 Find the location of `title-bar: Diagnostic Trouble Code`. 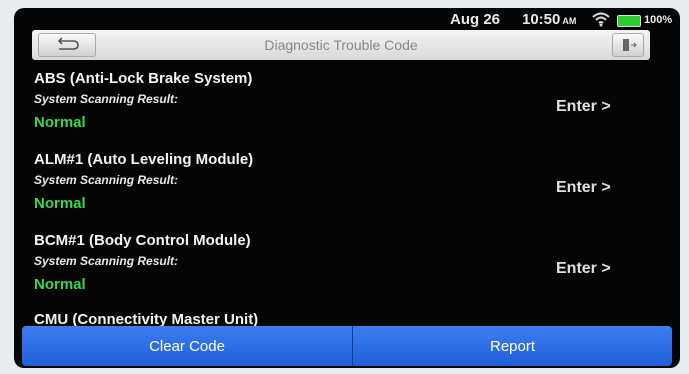

title-bar: Diagnostic Trouble Code is located at coordinates (341, 45).